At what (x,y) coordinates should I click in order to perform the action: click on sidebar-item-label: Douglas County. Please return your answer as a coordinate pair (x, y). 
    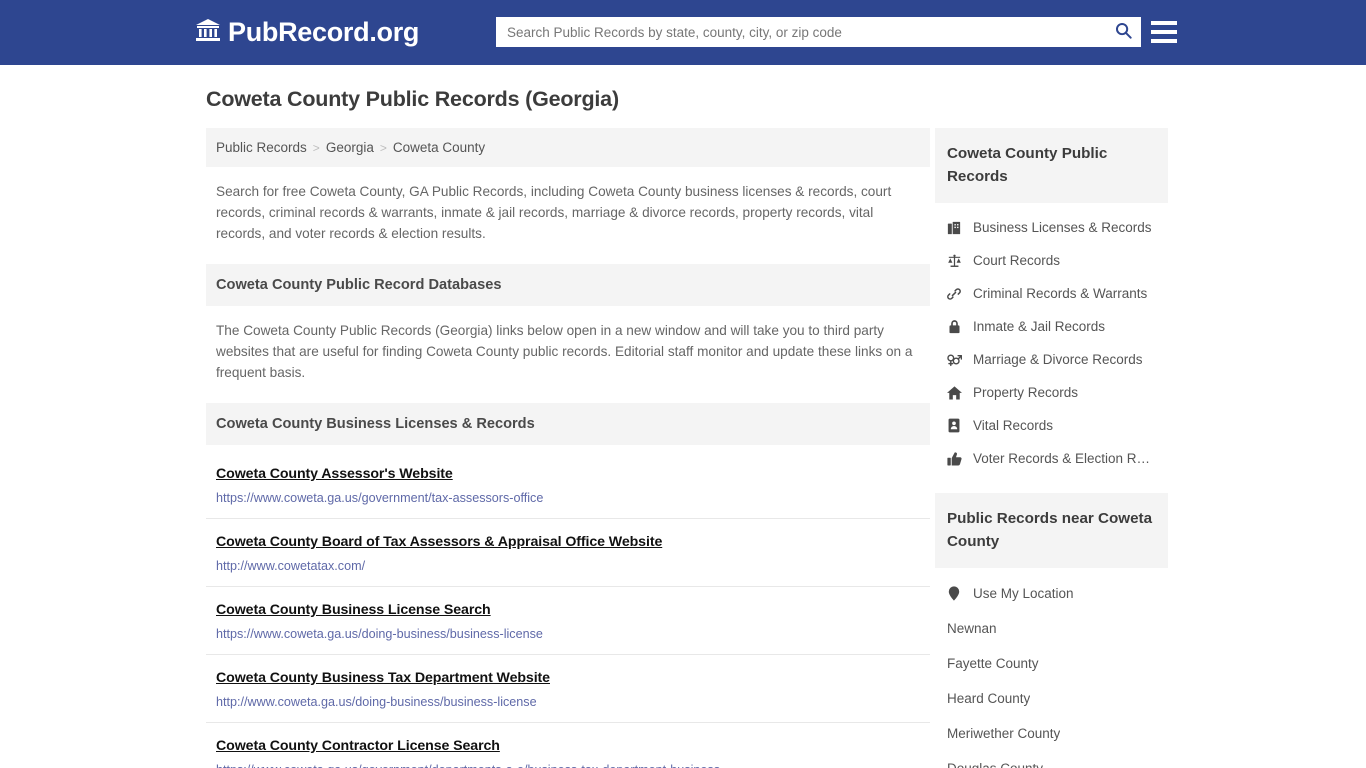
    Looking at the image, I should click on (995, 764).